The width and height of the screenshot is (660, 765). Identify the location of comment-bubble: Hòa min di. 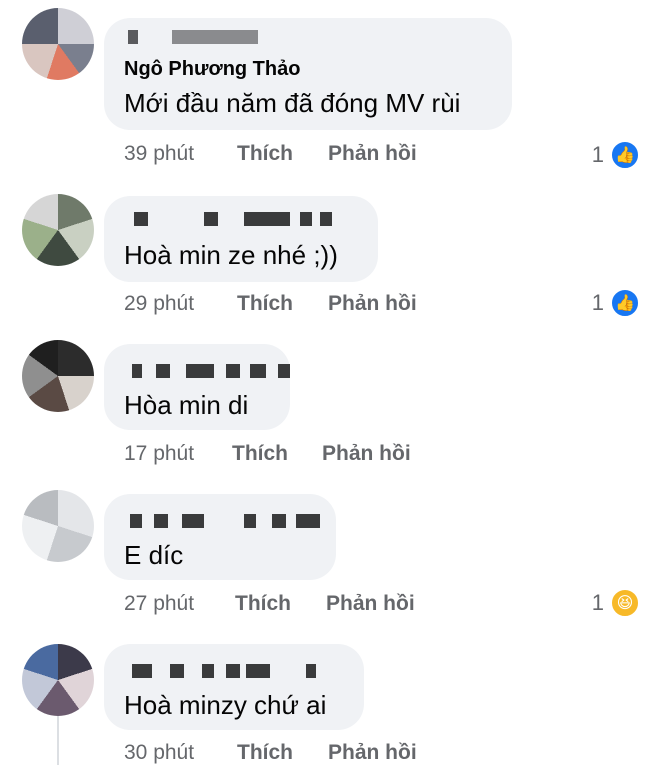
(197, 387).